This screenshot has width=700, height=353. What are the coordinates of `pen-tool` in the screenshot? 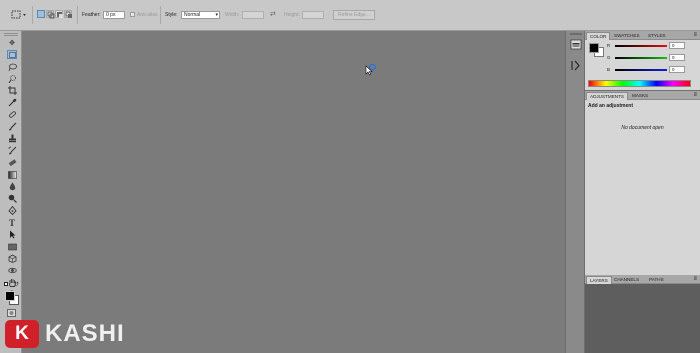 It's located at (12, 210).